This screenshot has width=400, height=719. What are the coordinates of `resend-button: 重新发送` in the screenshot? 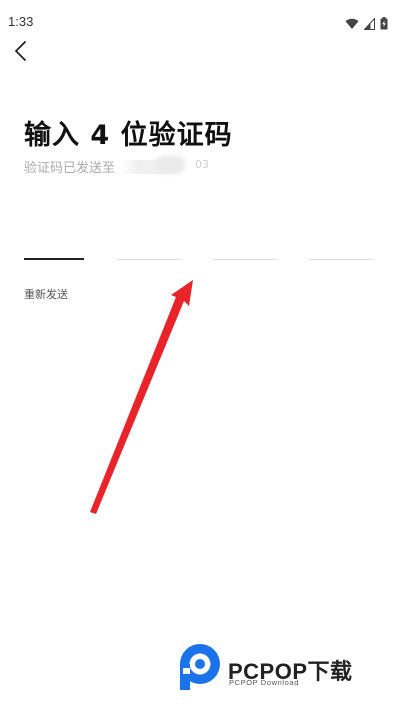 It's located at (46, 294).